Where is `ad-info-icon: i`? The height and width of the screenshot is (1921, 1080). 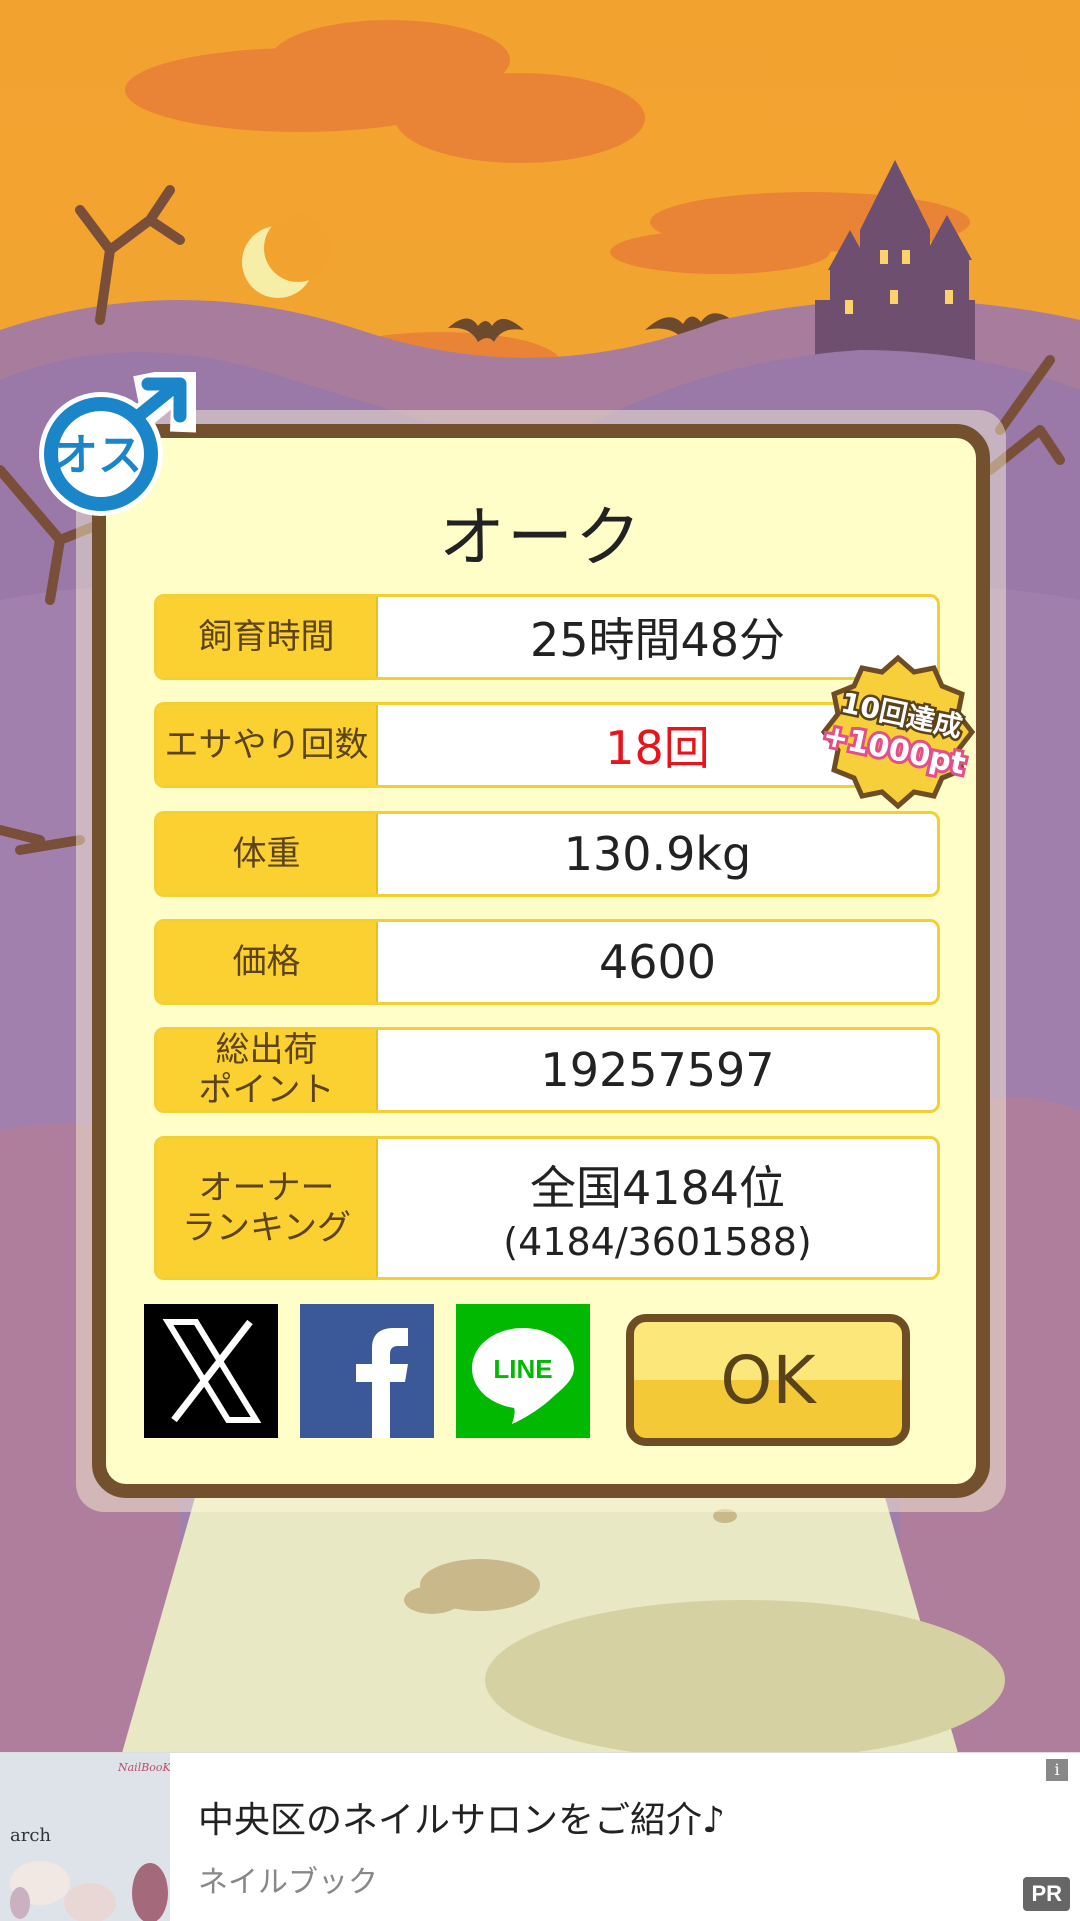 ad-info-icon: i is located at coordinates (1057, 1770).